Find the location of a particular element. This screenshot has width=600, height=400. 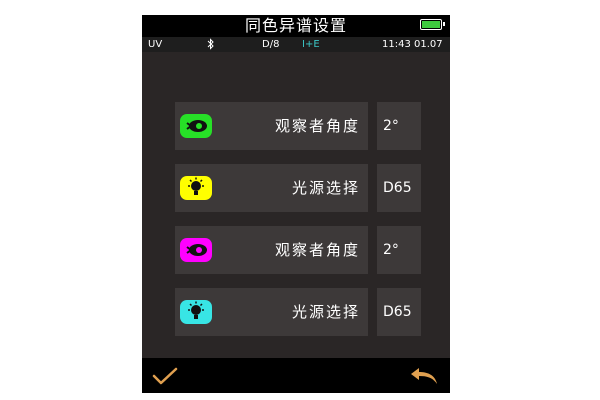

checkmark-icon is located at coordinates (165, 376).